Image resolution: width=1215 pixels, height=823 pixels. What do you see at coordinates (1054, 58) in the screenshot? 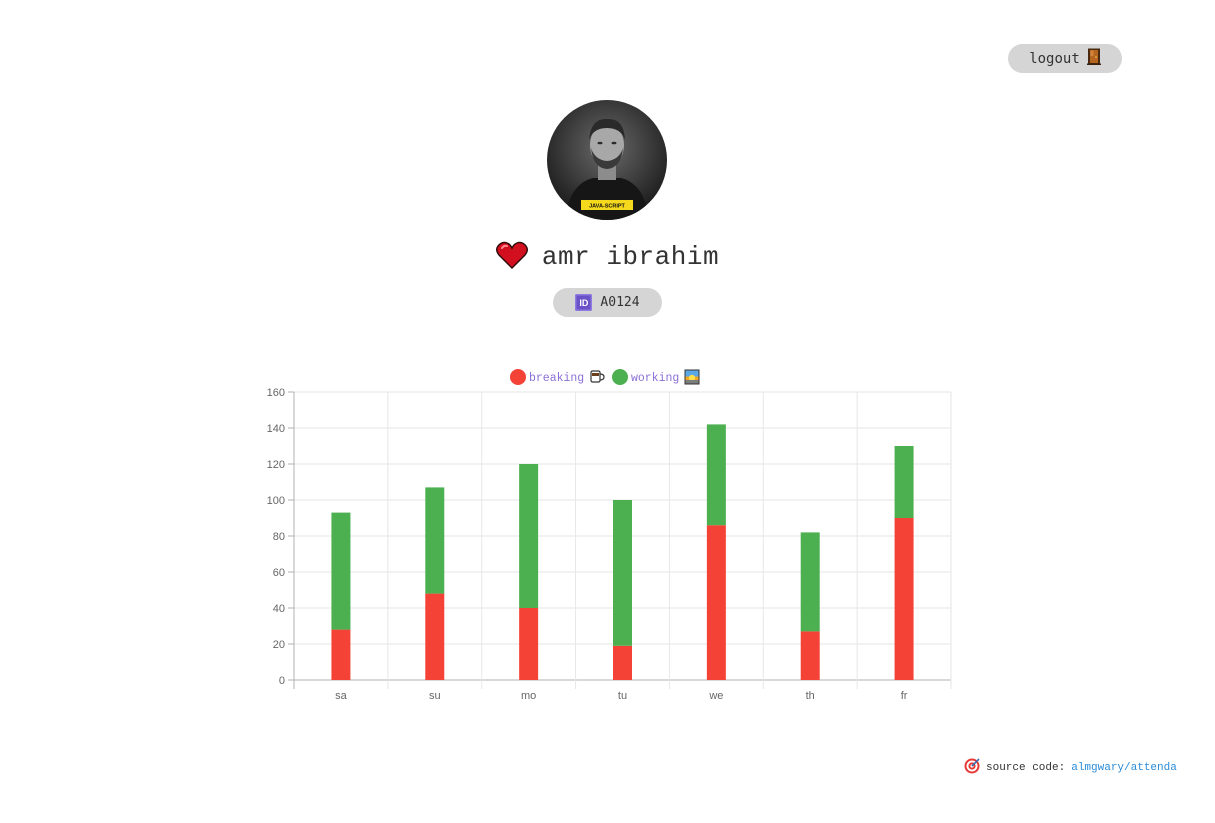
I see `logout-label: logout` at bounding box center [1054, 58].